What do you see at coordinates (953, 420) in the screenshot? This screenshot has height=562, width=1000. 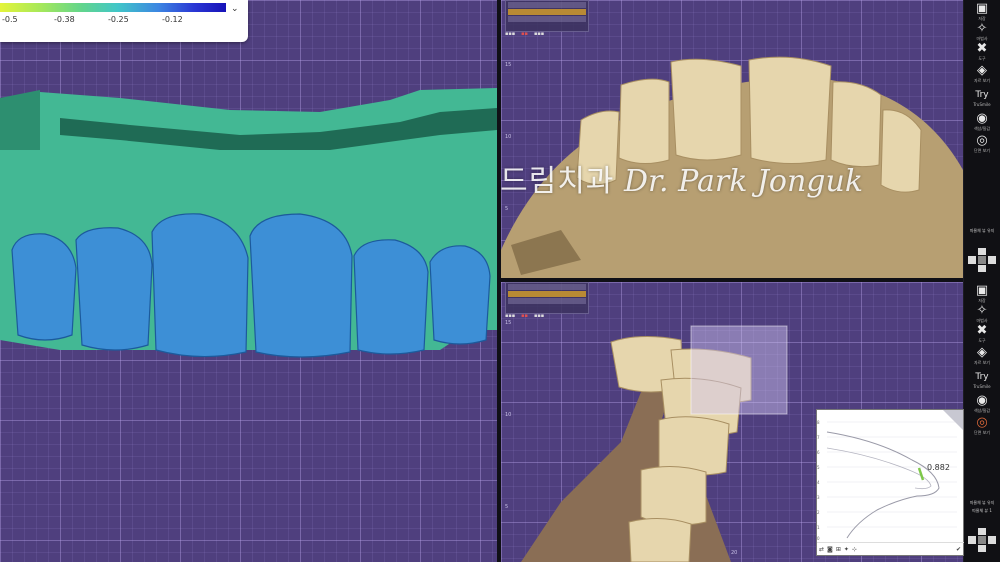 I see `panel-corner-fold` at bounding box center [953, 420].